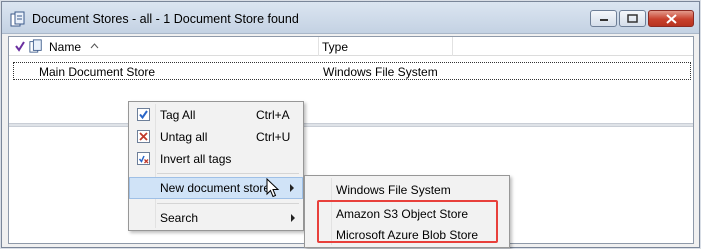  What do you see at coordinates (273, 115) in the screenshot?
I see `menu-item-shortcut: Ctrl+A` at bounding box center [273, 115].